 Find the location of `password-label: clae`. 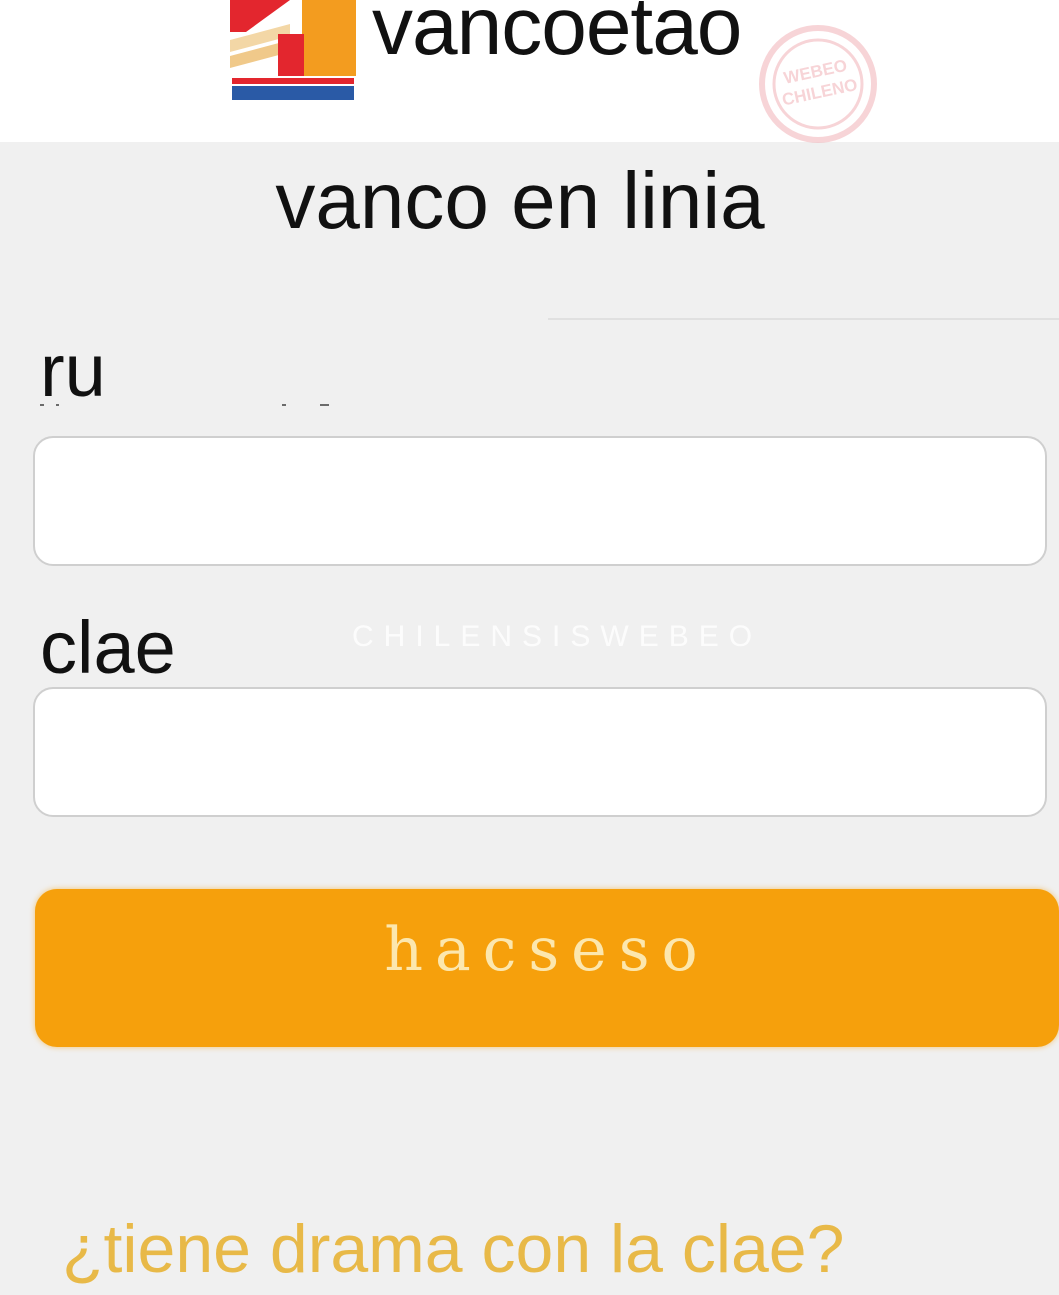

password-label: clae is located at coordinates (108, 647).